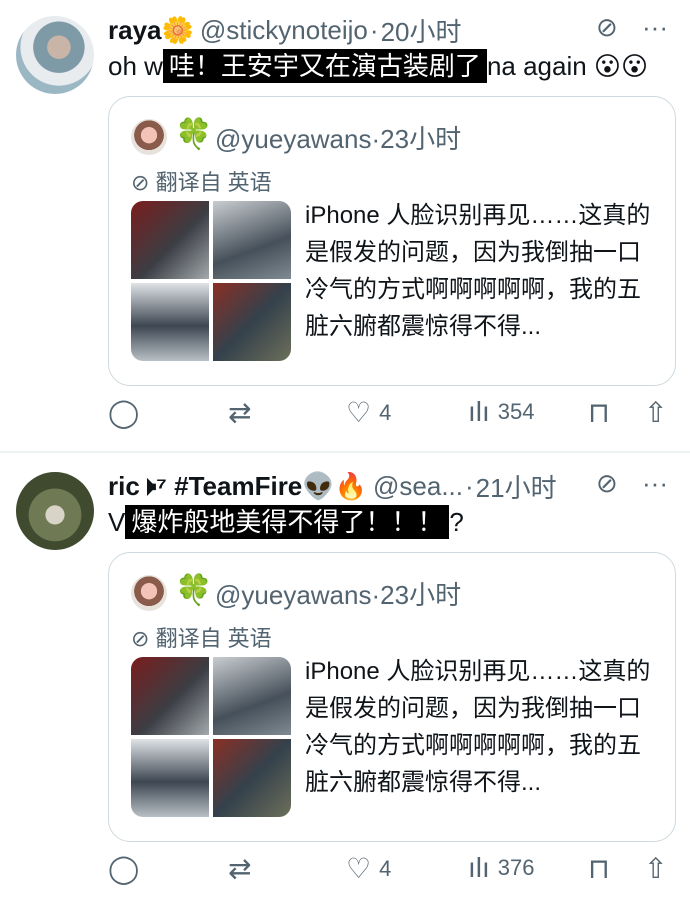 The height and width of the screenshot is (916, 690). Describe the element at coordinates (421, 30) in the screenshot. I see `timestamp: 20小时` at that location.